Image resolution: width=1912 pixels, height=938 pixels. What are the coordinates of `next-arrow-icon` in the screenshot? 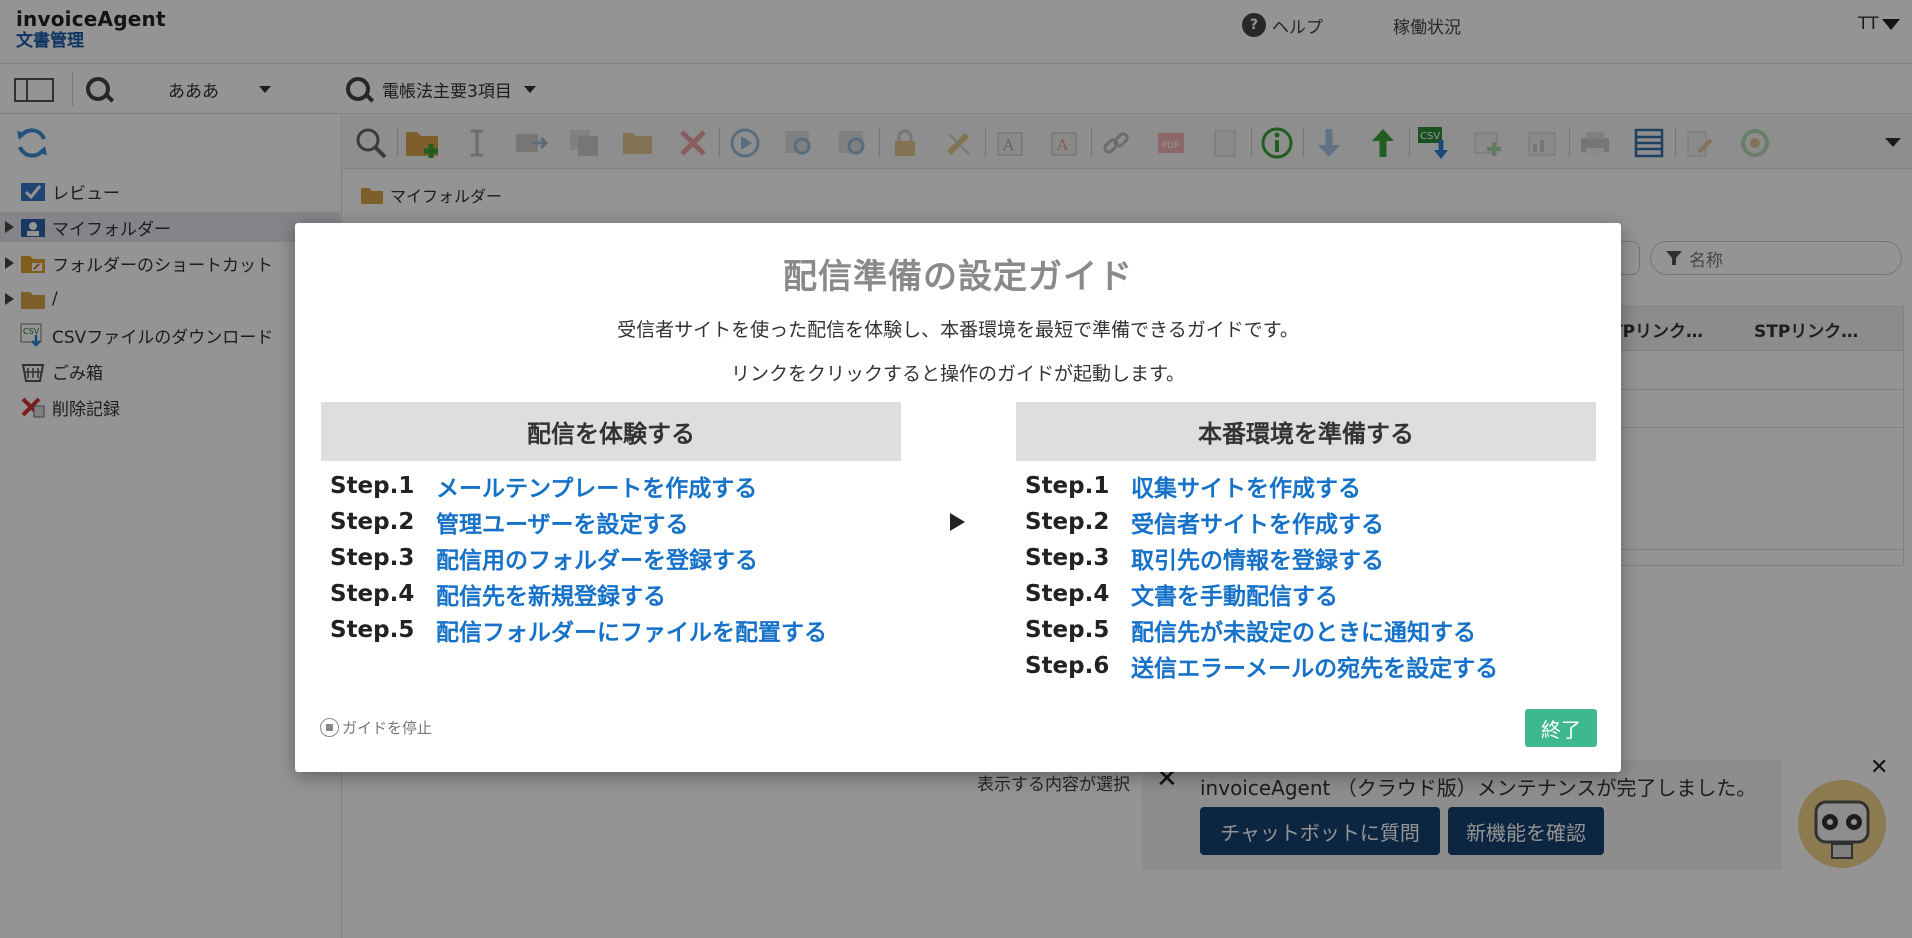 It's located at (957, 522).